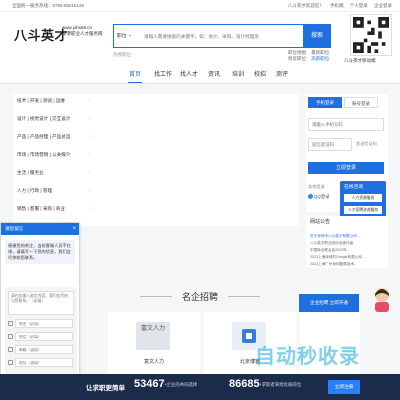 Image resolution: width=400 pixels, height=400 pixels. I want to click on logo-slogan: 深港职业人才服务网, so click(82, 33).